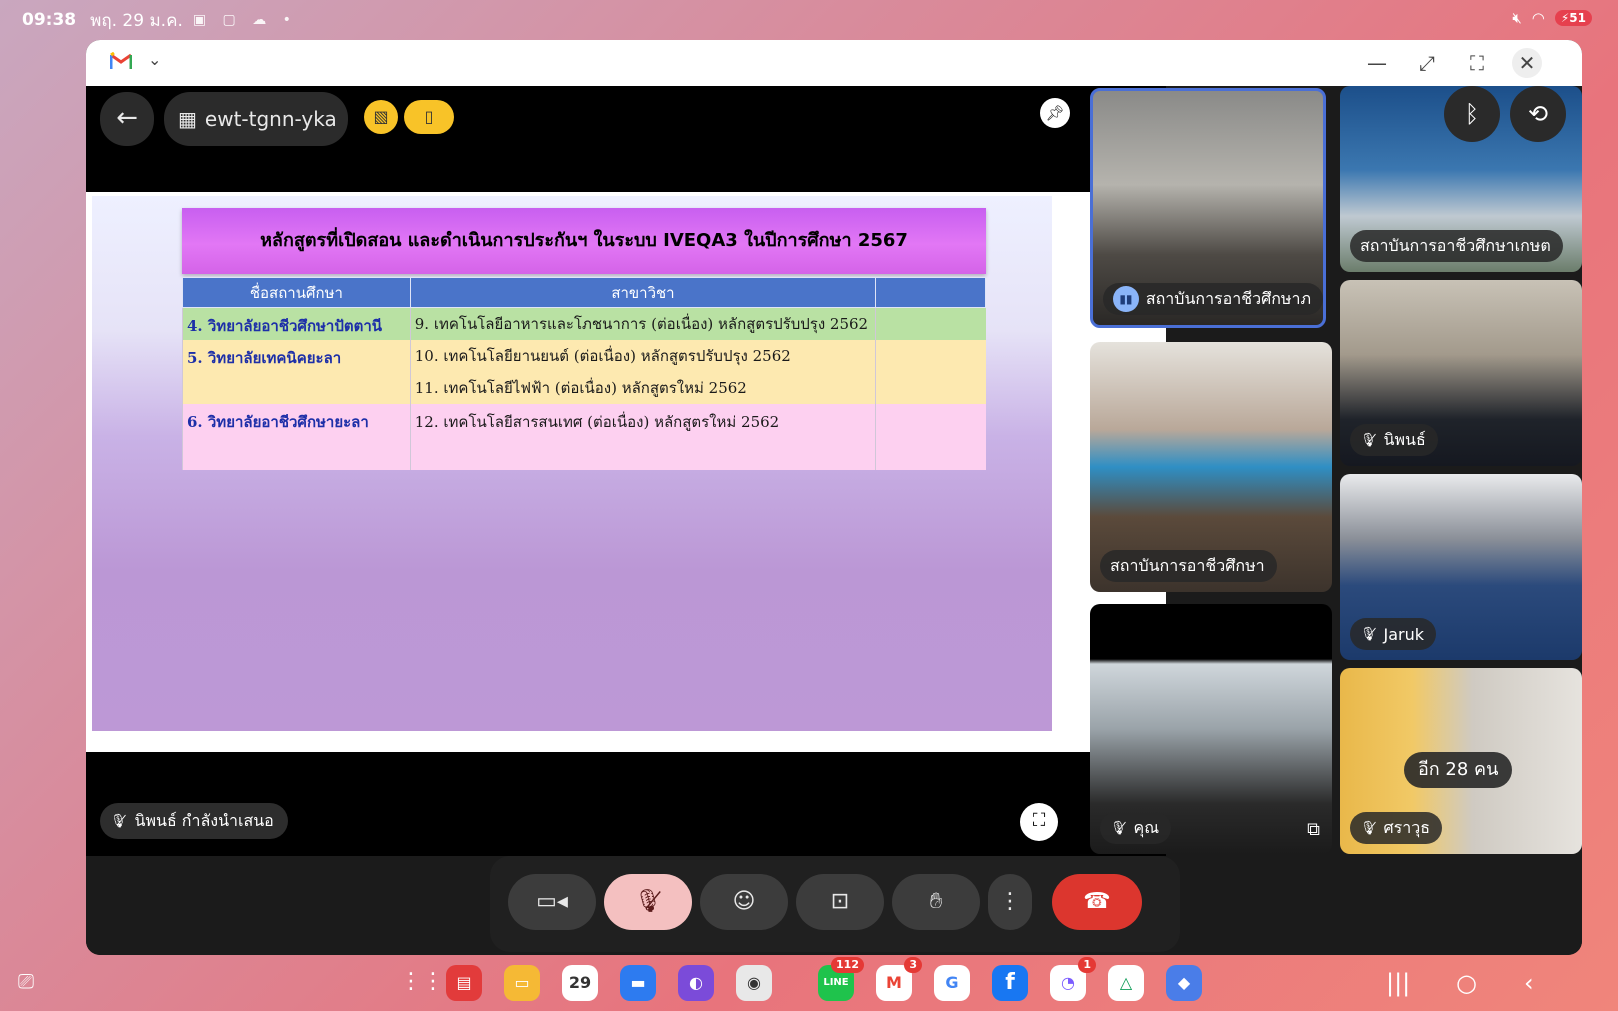 The height and width of the screenshot is (1011, 1618). I want to click on institution-cell: 5. วิทยาลัยเทคนิคยะลา, so click(296, 355).